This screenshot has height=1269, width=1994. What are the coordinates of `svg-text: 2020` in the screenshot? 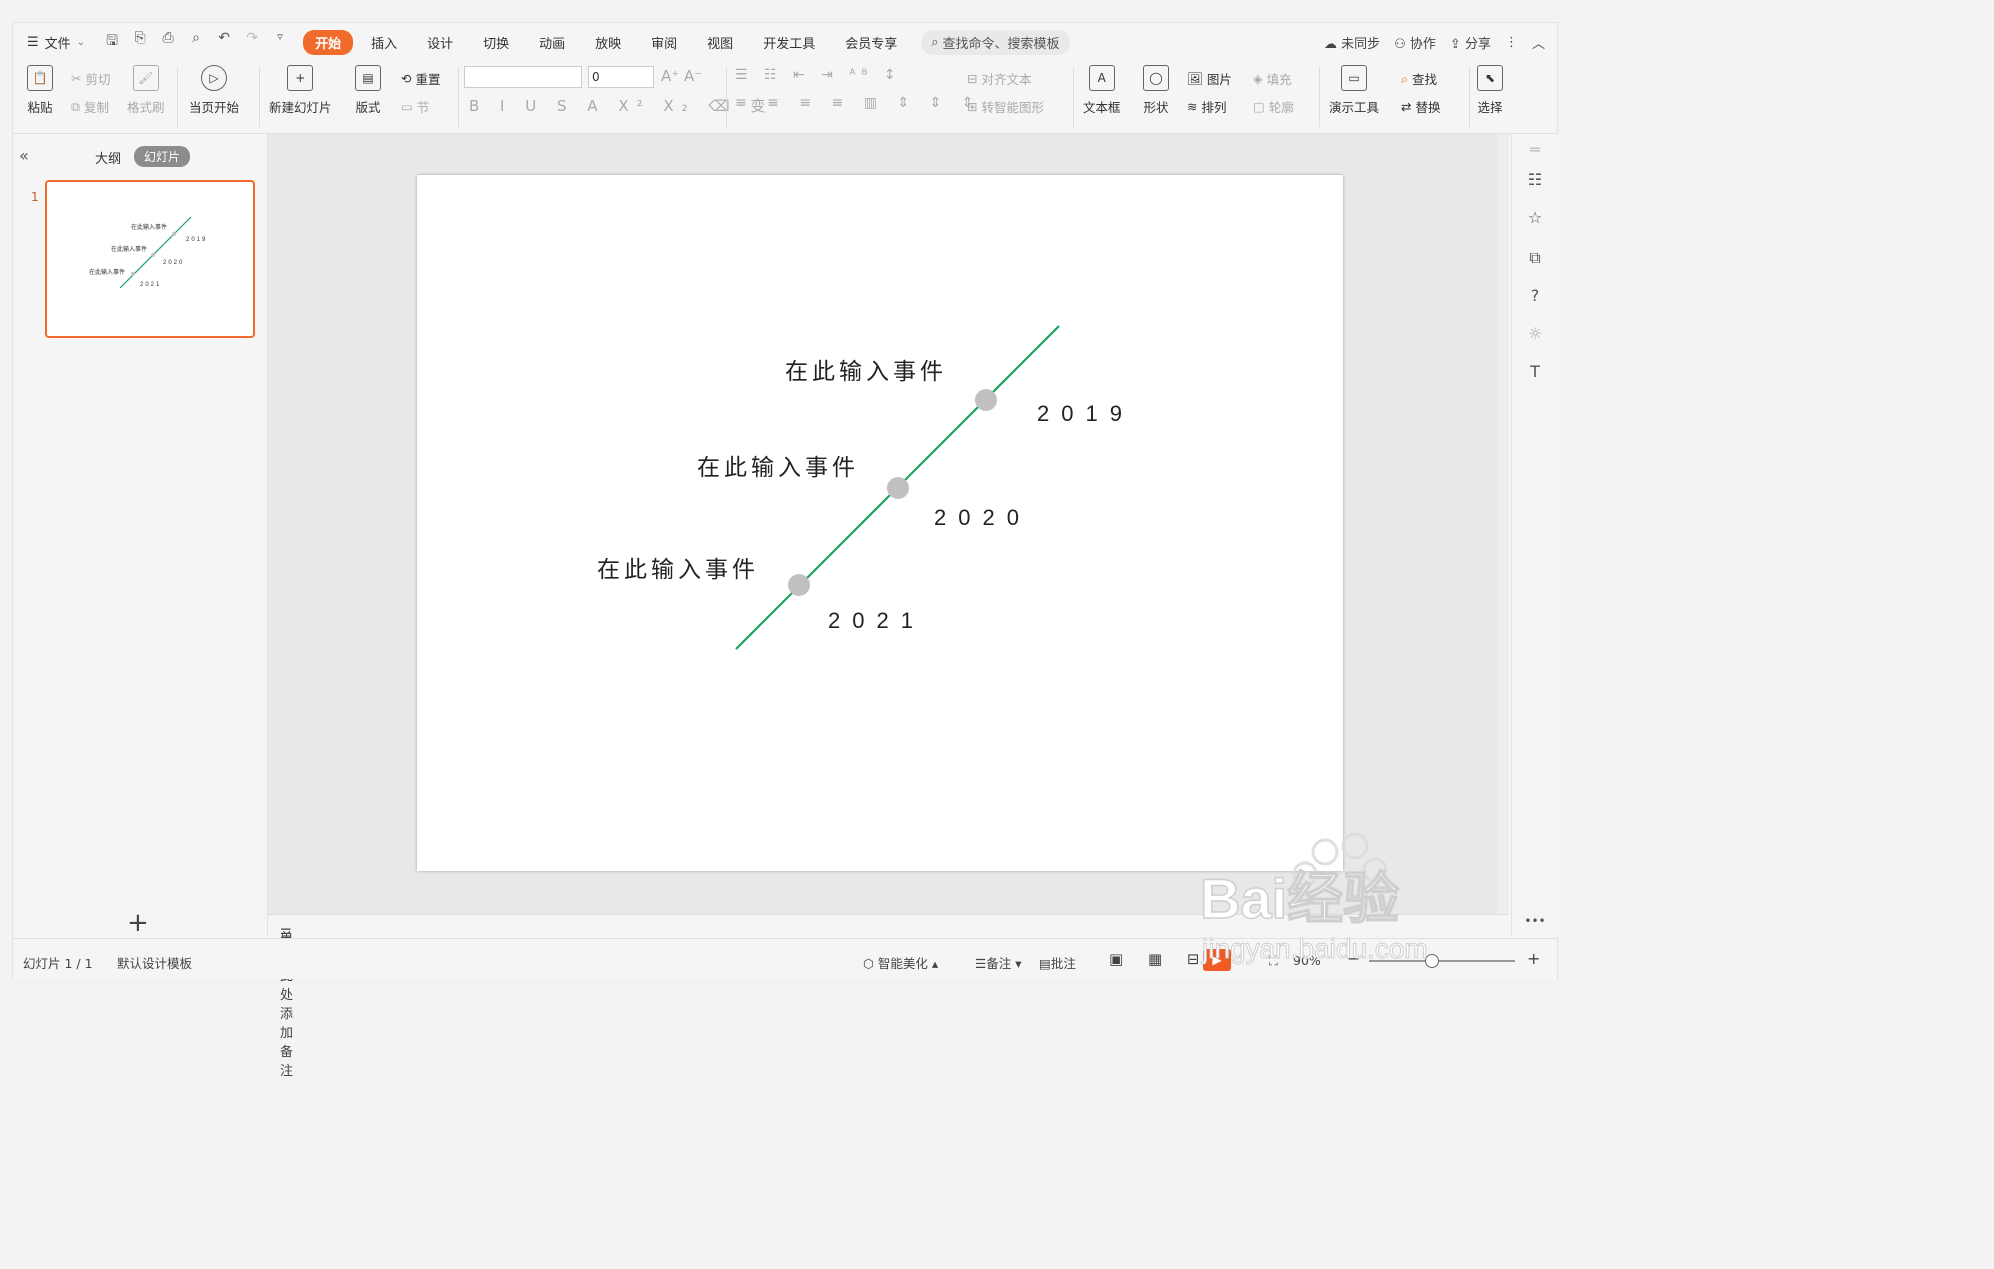 It's located at (173, 263).